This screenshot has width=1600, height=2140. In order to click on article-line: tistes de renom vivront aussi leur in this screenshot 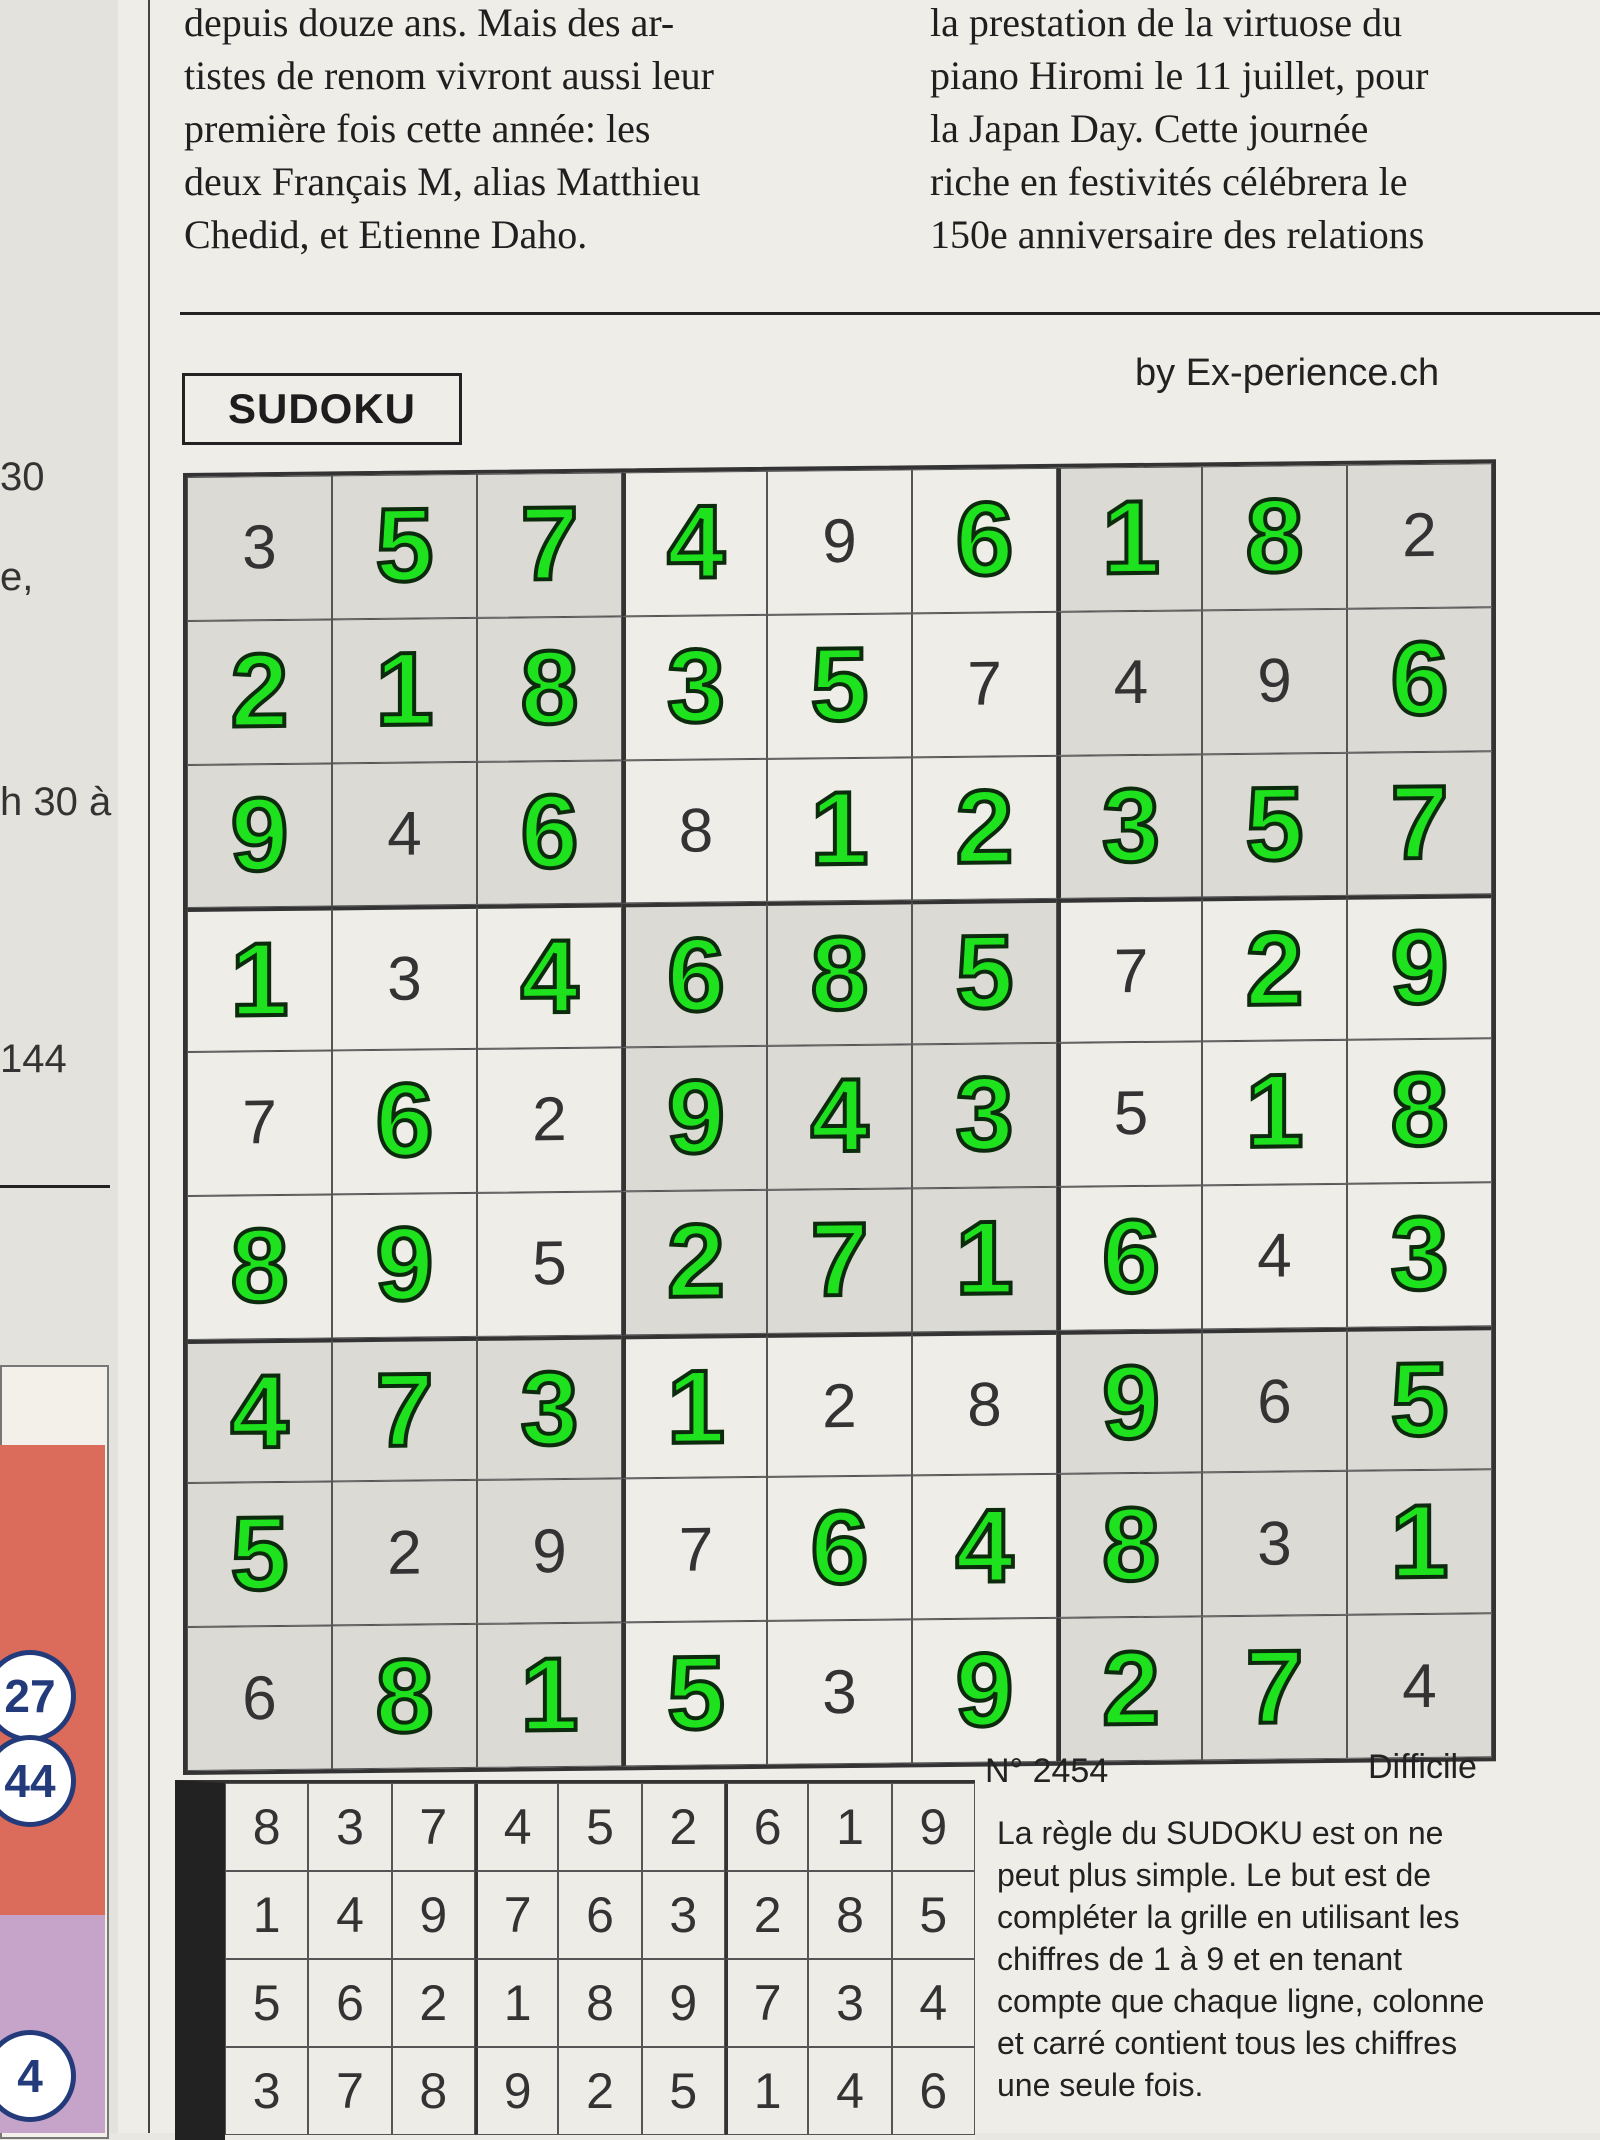, I will do `click(449, 75)`.